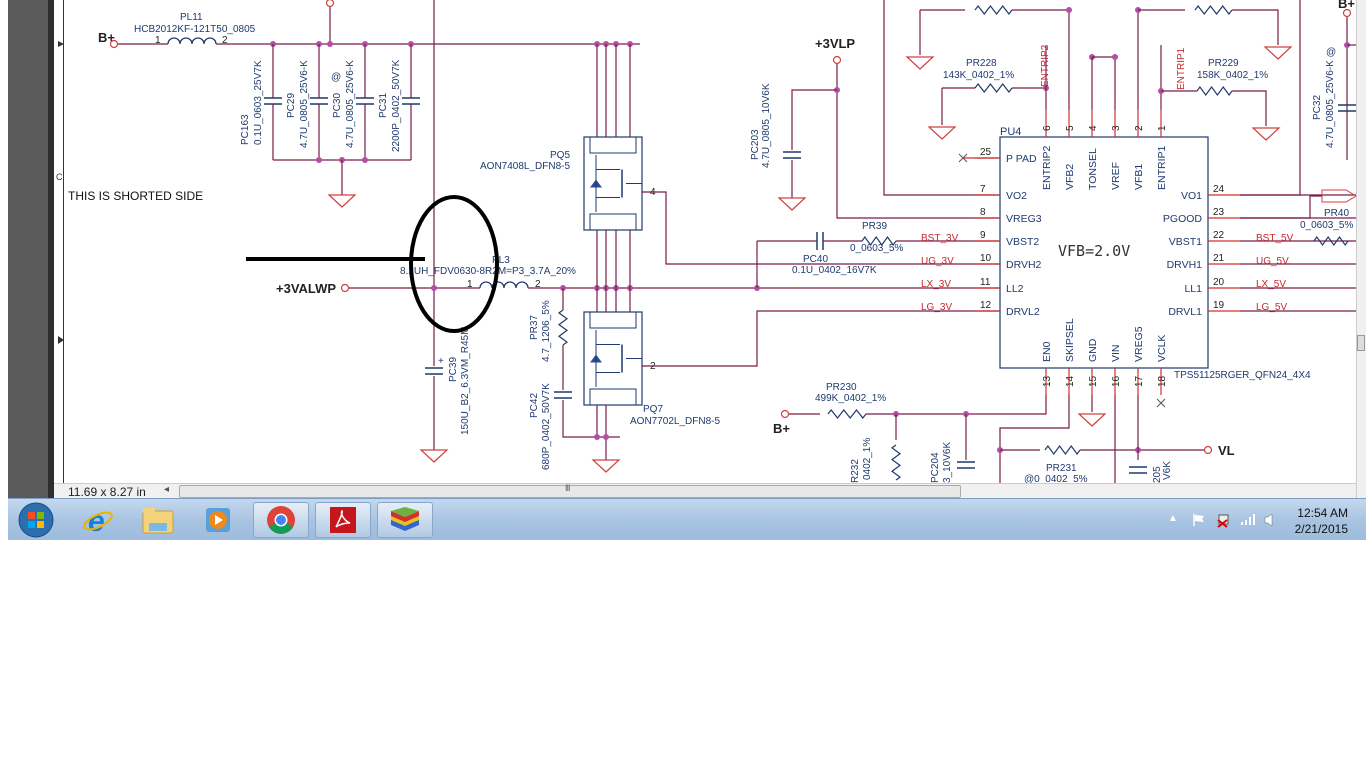  Describe the element at coordinates (1173, 518) in the screenshot. I see `show-hidden-icons-icon: ▲` at that location.